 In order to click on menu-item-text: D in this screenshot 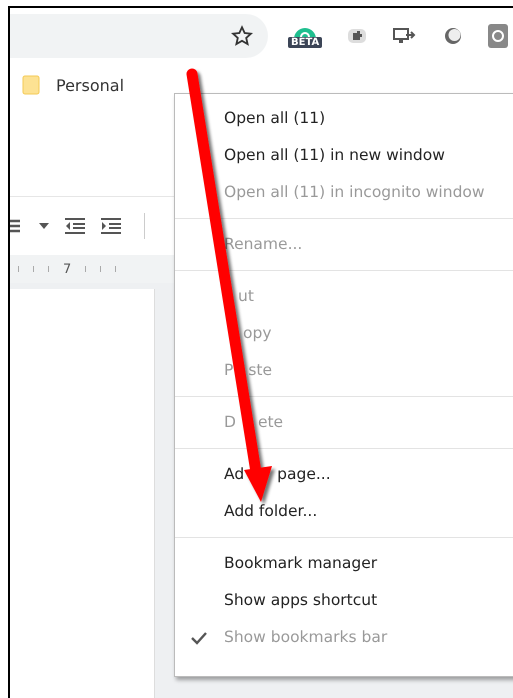, I will do `click(230, 422)`.